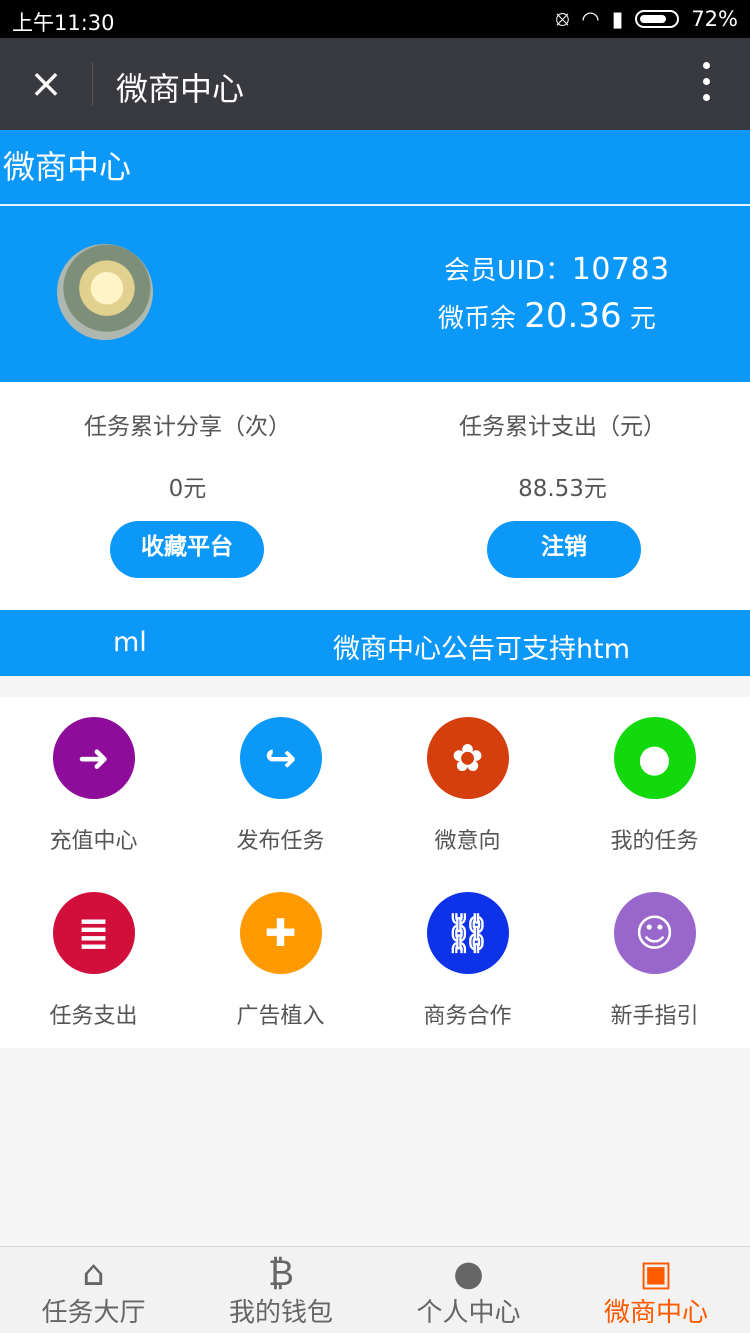 The width and height of the screenshot is (750, 1333). I want to click on logout-button: 注销, so click(564, 549).